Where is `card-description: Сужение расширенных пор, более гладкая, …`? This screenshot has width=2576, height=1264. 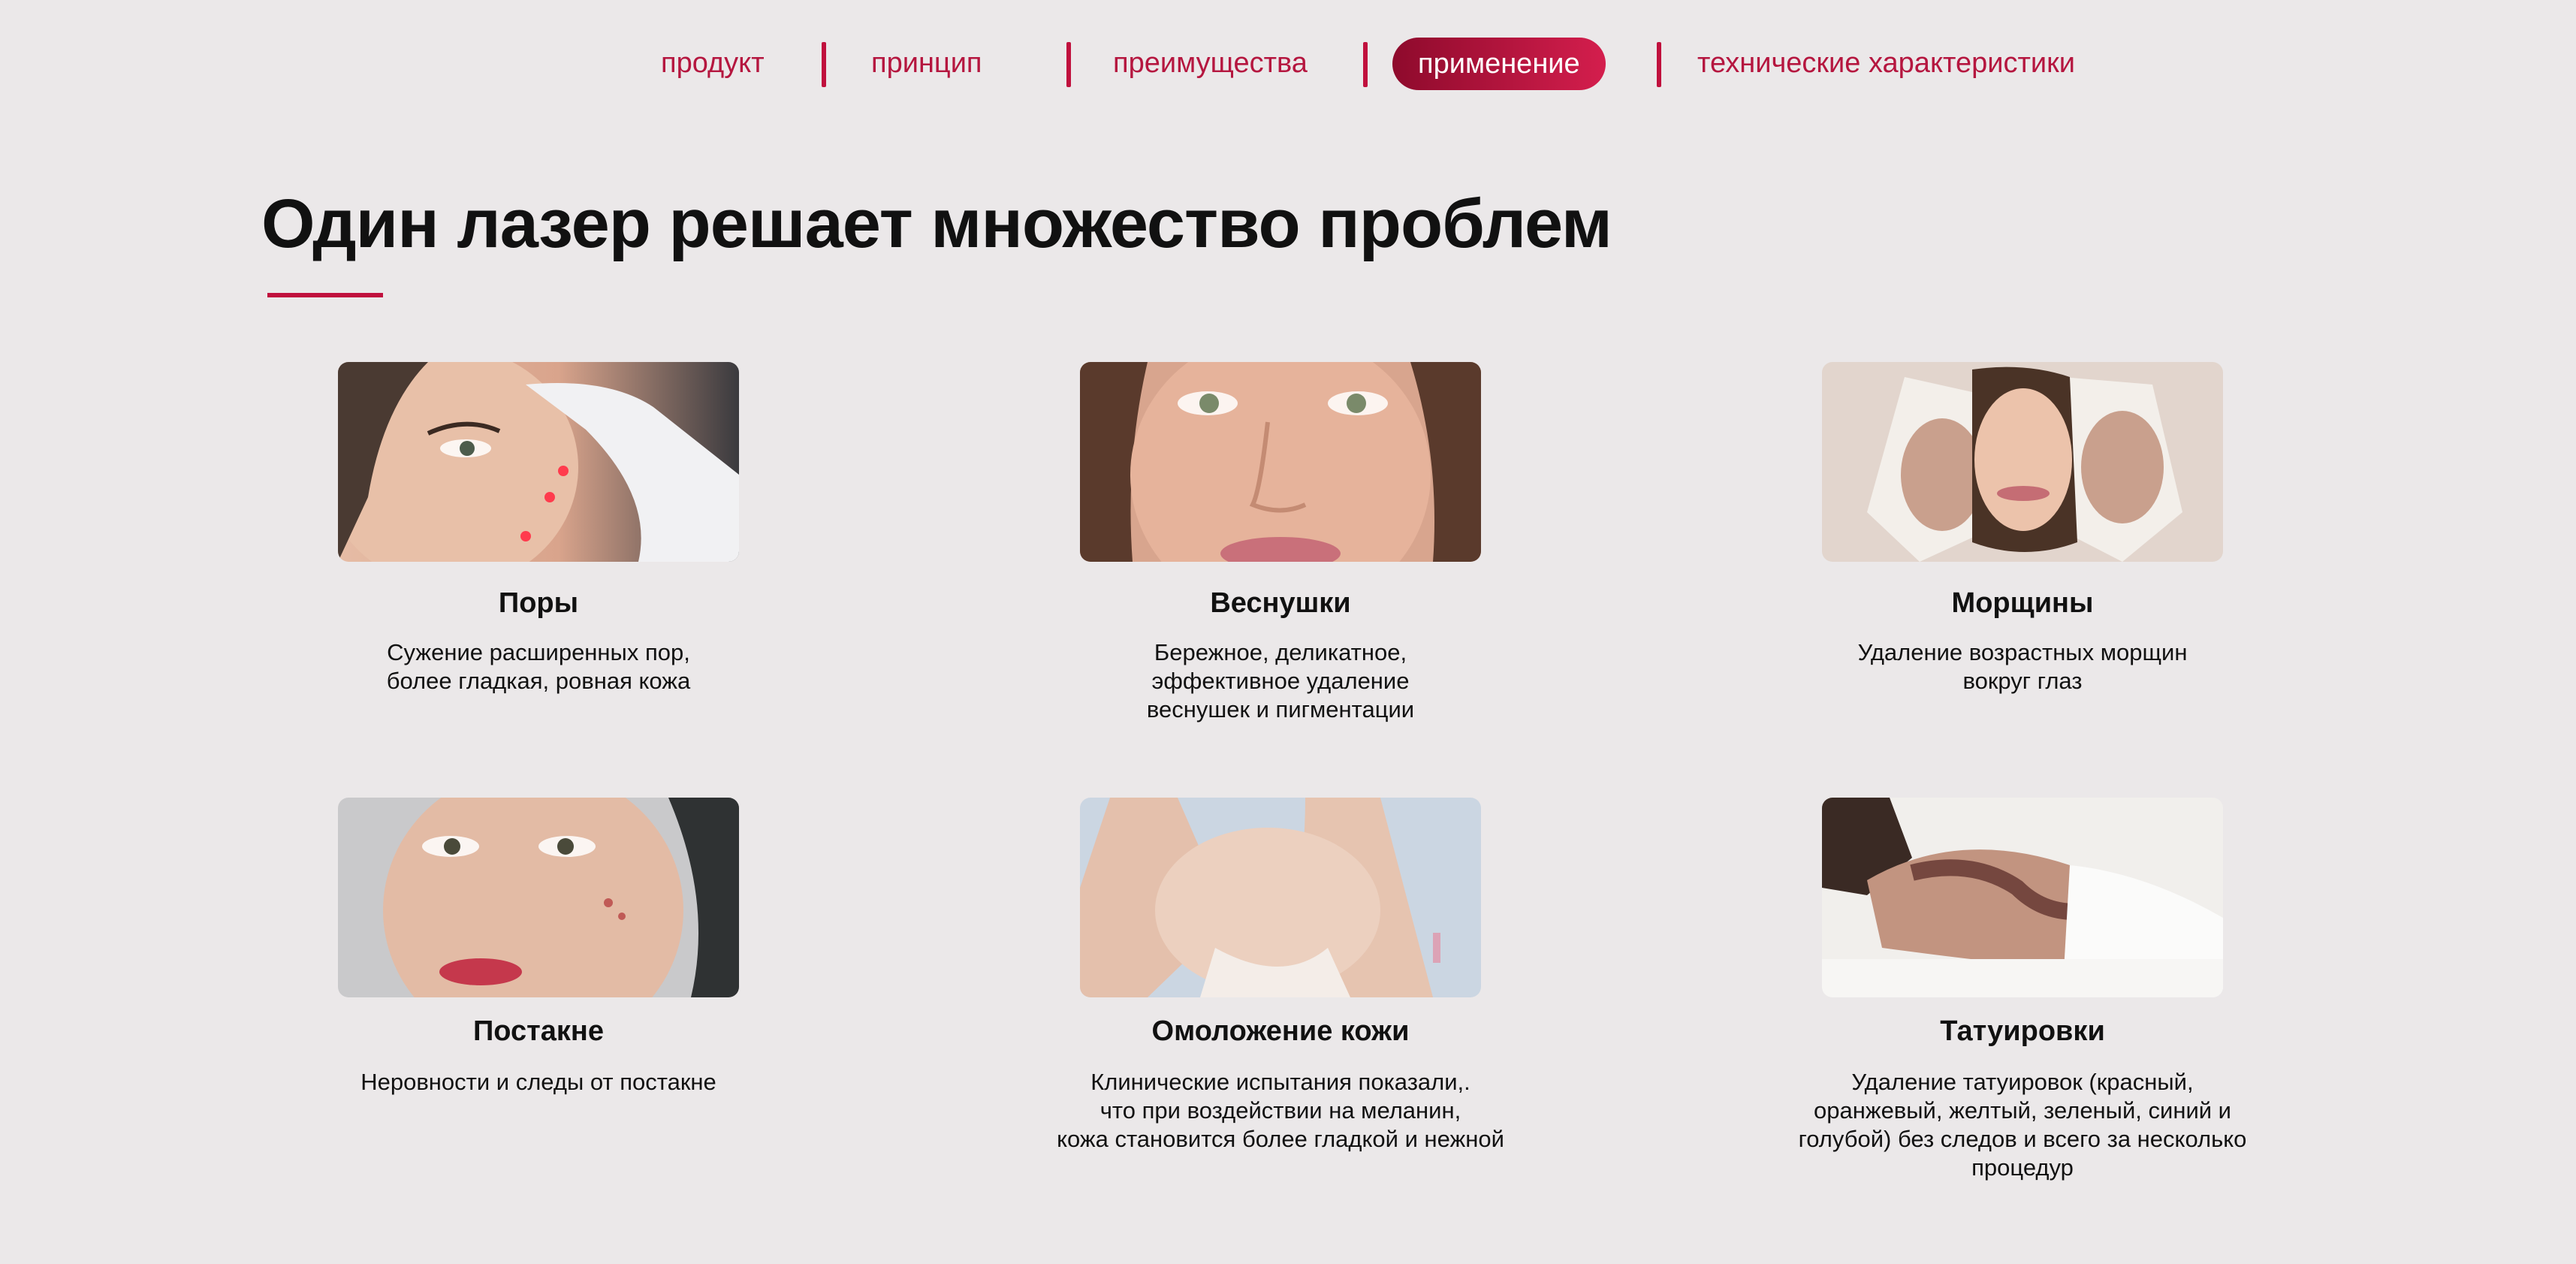 card-description: Сужение расширенных пор, более гладкая, … is located at coordinates (538, 667).